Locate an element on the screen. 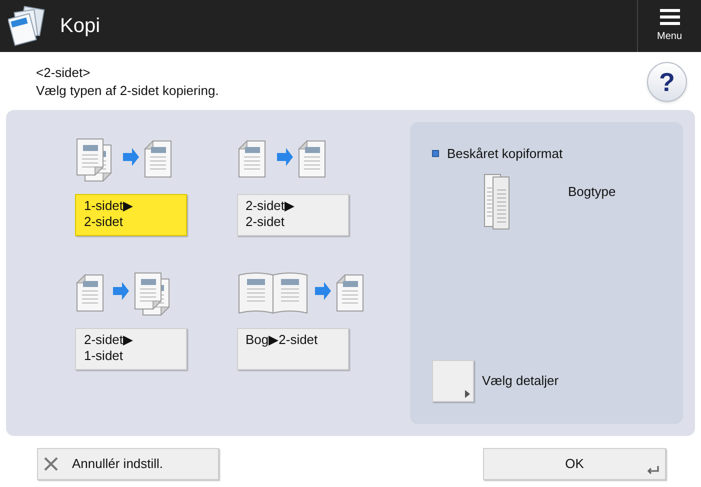 The height and width of the screenshot is (487, 701). copy-mode-button: 2-sidet▶ 2-sidet is located at coordinates (292, 215).